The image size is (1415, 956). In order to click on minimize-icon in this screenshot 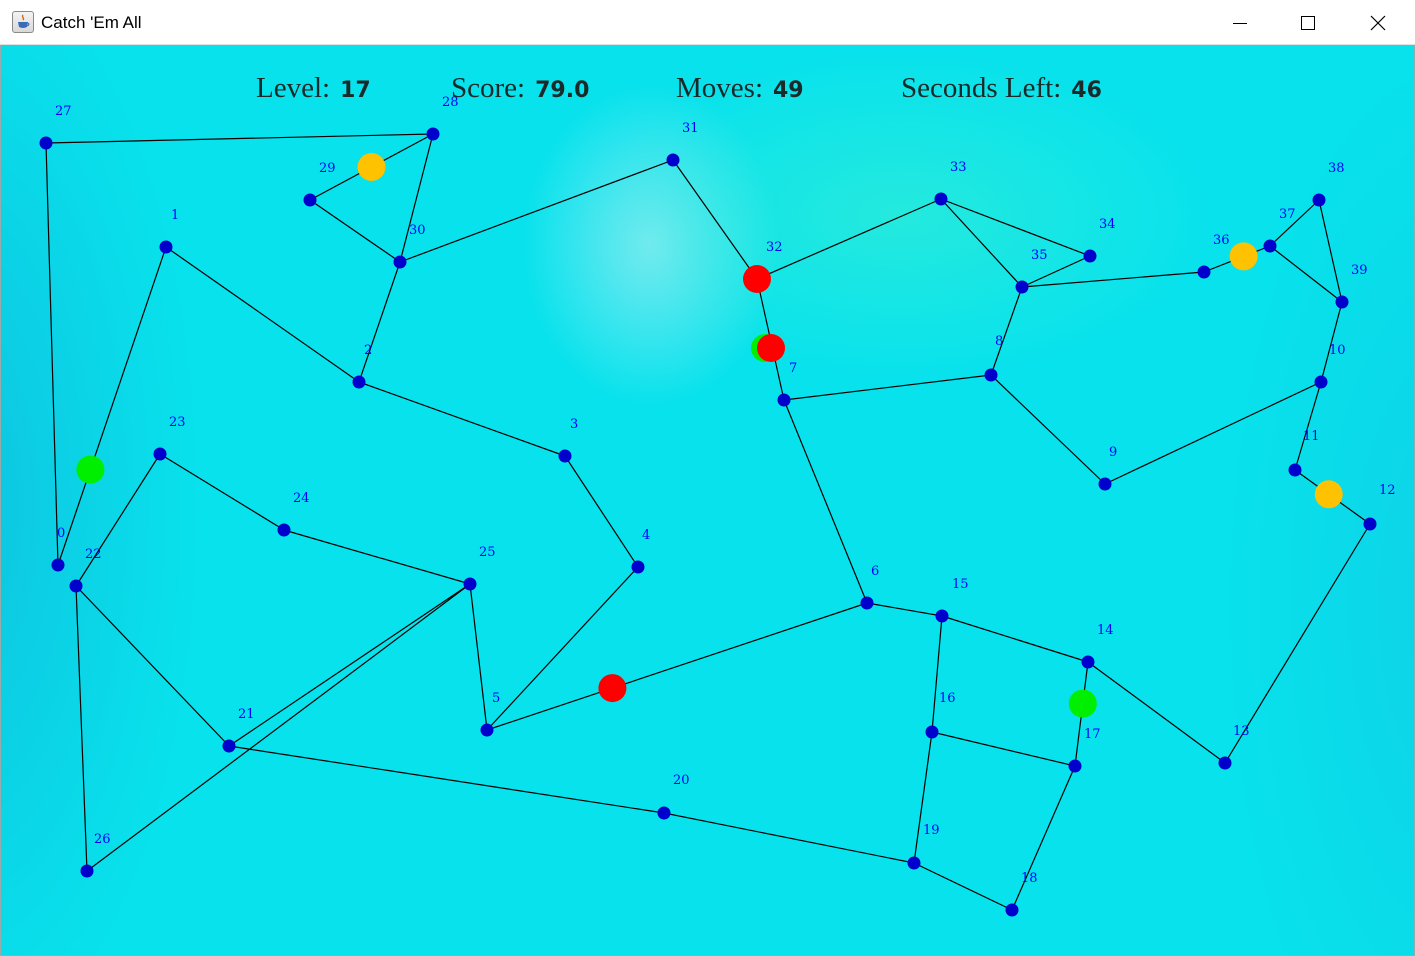, I will do `click(1240, 23)`.